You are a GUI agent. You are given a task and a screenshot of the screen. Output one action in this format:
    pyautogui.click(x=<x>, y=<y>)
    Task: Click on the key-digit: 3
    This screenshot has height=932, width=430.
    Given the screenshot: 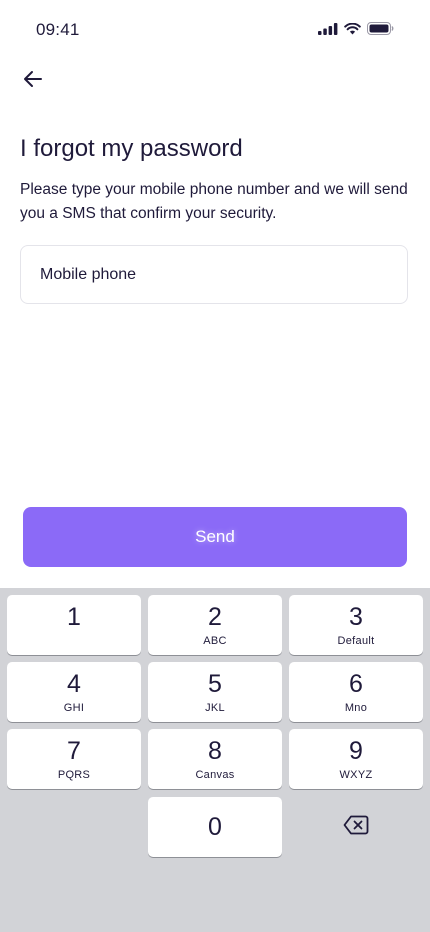 What is the action you would take?
    pyautogui.click(x=356, y=617)
    